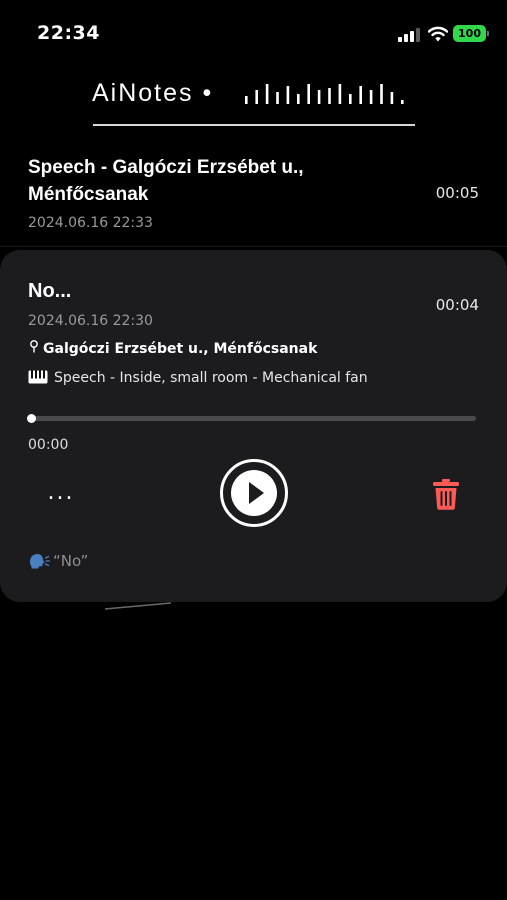  I want to click on pin-icon, so click(34, 346).